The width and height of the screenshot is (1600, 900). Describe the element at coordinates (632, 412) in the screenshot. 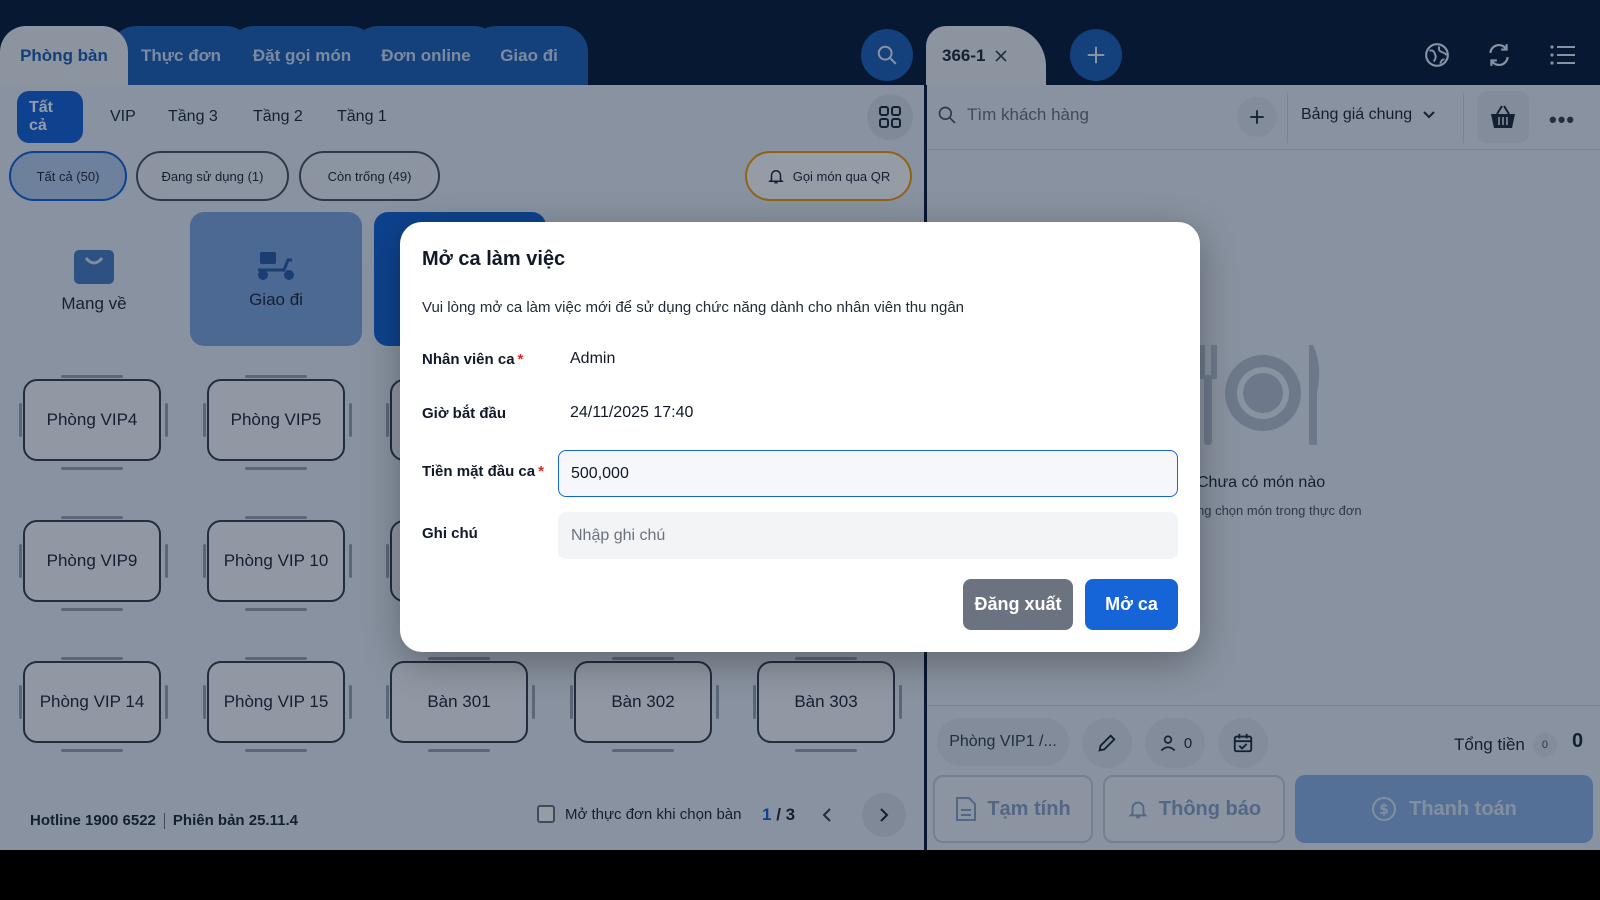

I see `start-time-value: 24/11/2025 17:40` at that location.